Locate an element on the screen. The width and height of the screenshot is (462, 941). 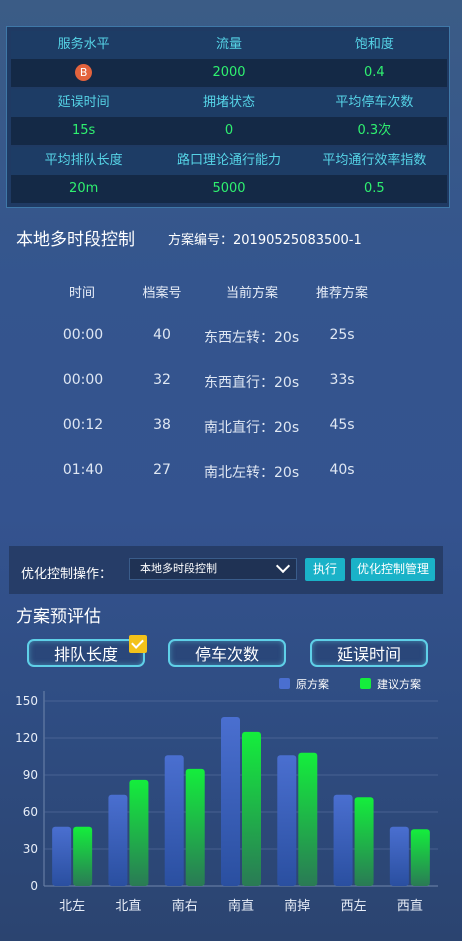
row-current: 南北直行：20s is located at coordinates (252, 428).